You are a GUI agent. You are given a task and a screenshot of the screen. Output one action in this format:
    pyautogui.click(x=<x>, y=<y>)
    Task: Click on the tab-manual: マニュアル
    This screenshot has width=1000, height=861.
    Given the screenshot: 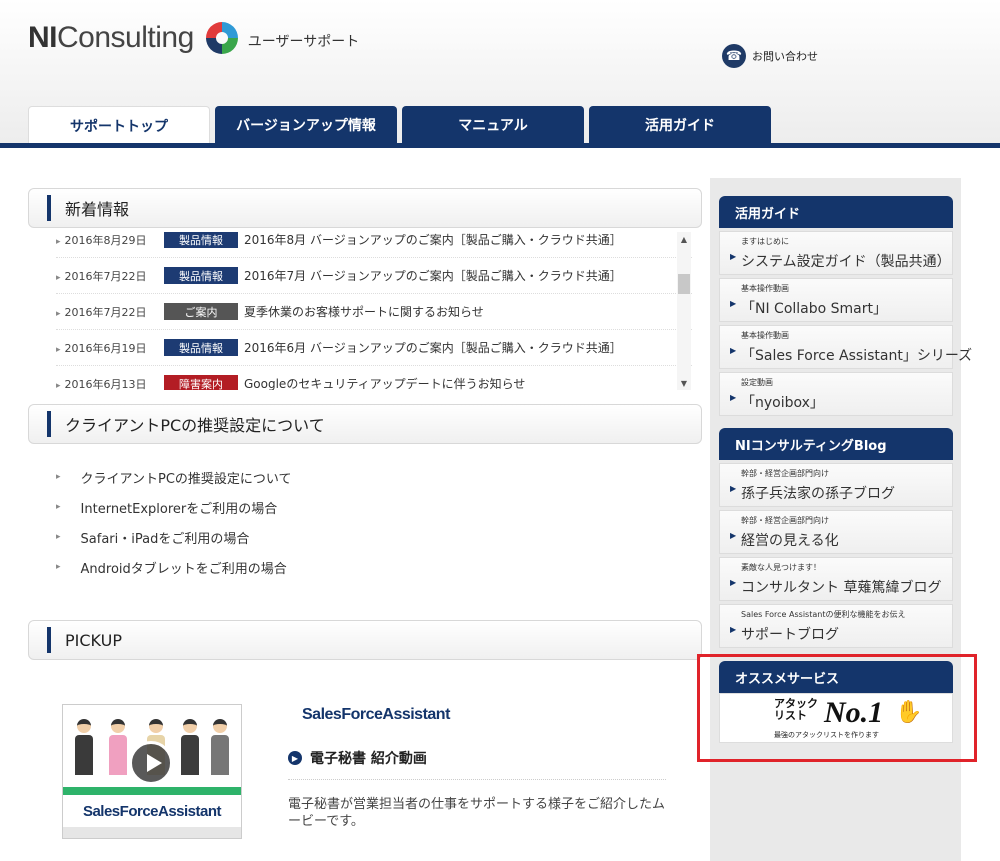 What is the action you would take?
    pyautogui.click(x=493, y=125)
    